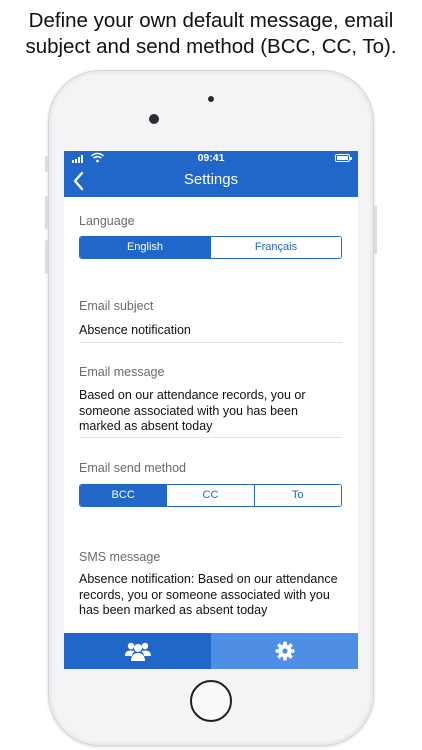 This screenshot has height=750, width=422. I want to click on page-title: Settings, so click(211, 179).